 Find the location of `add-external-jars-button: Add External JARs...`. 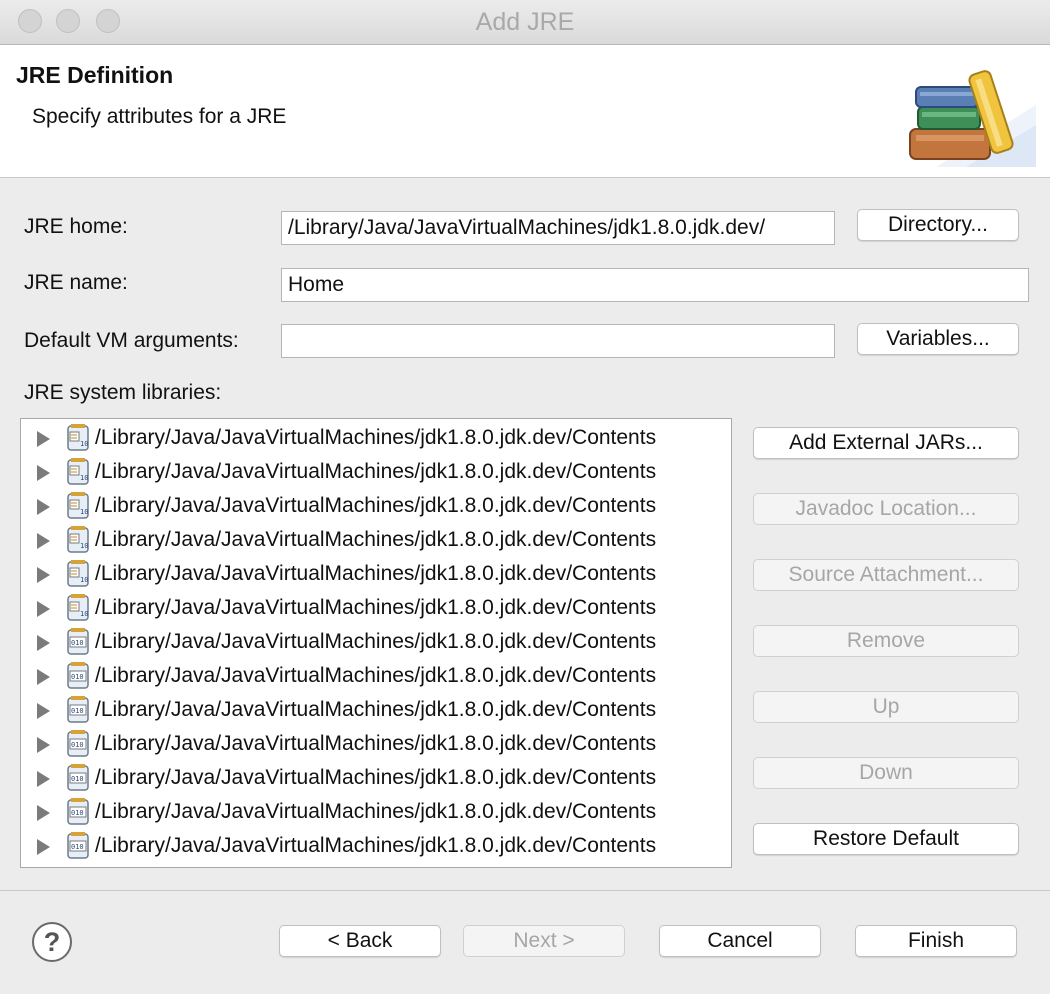

add-external-jars-button: Add External JARs... is located at coordinates (886, 443).